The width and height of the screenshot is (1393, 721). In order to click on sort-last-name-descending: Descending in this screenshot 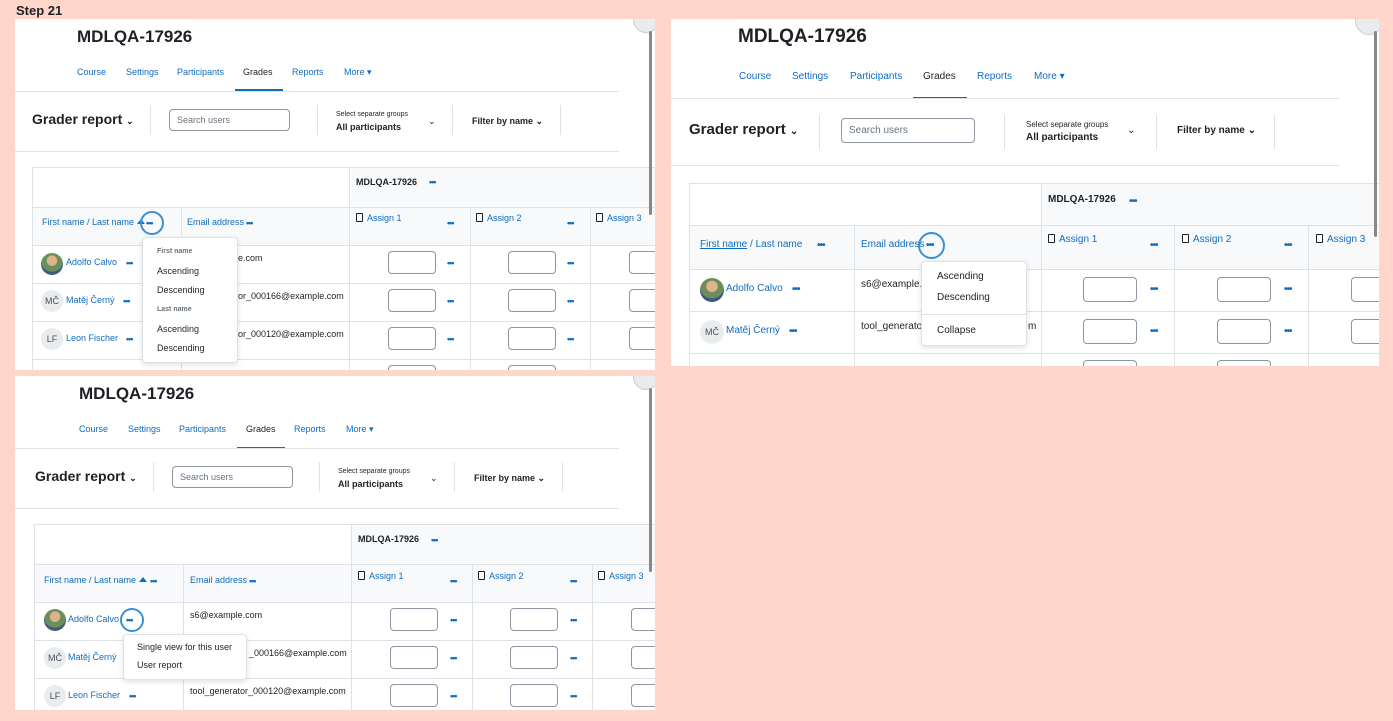, I will do `click(181, 348)`.